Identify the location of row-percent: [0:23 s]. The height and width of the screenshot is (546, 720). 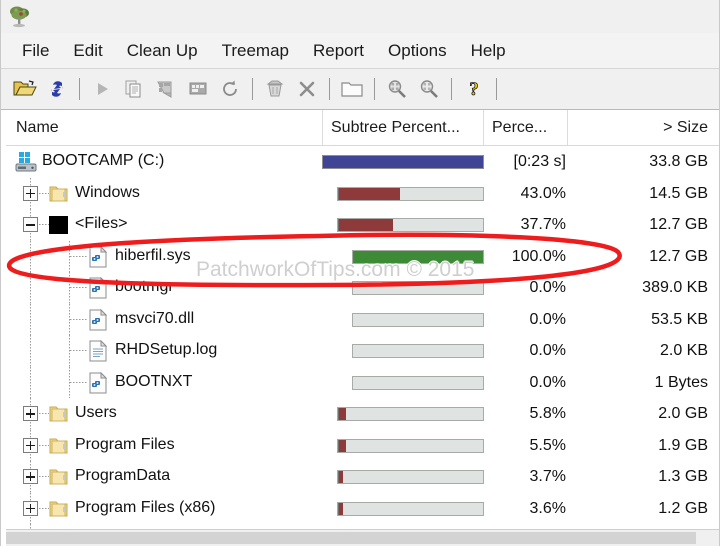
(539, 161).